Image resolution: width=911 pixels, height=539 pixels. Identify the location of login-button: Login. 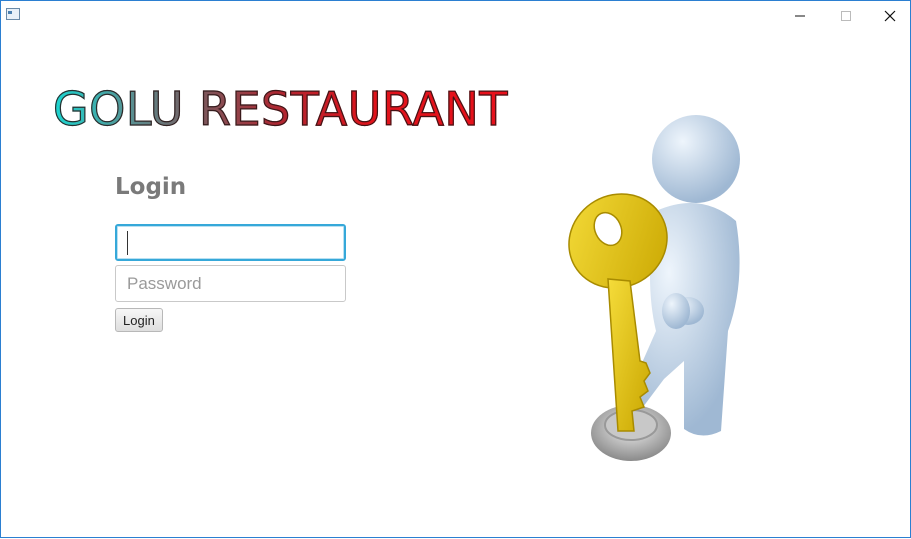
(139, 320).